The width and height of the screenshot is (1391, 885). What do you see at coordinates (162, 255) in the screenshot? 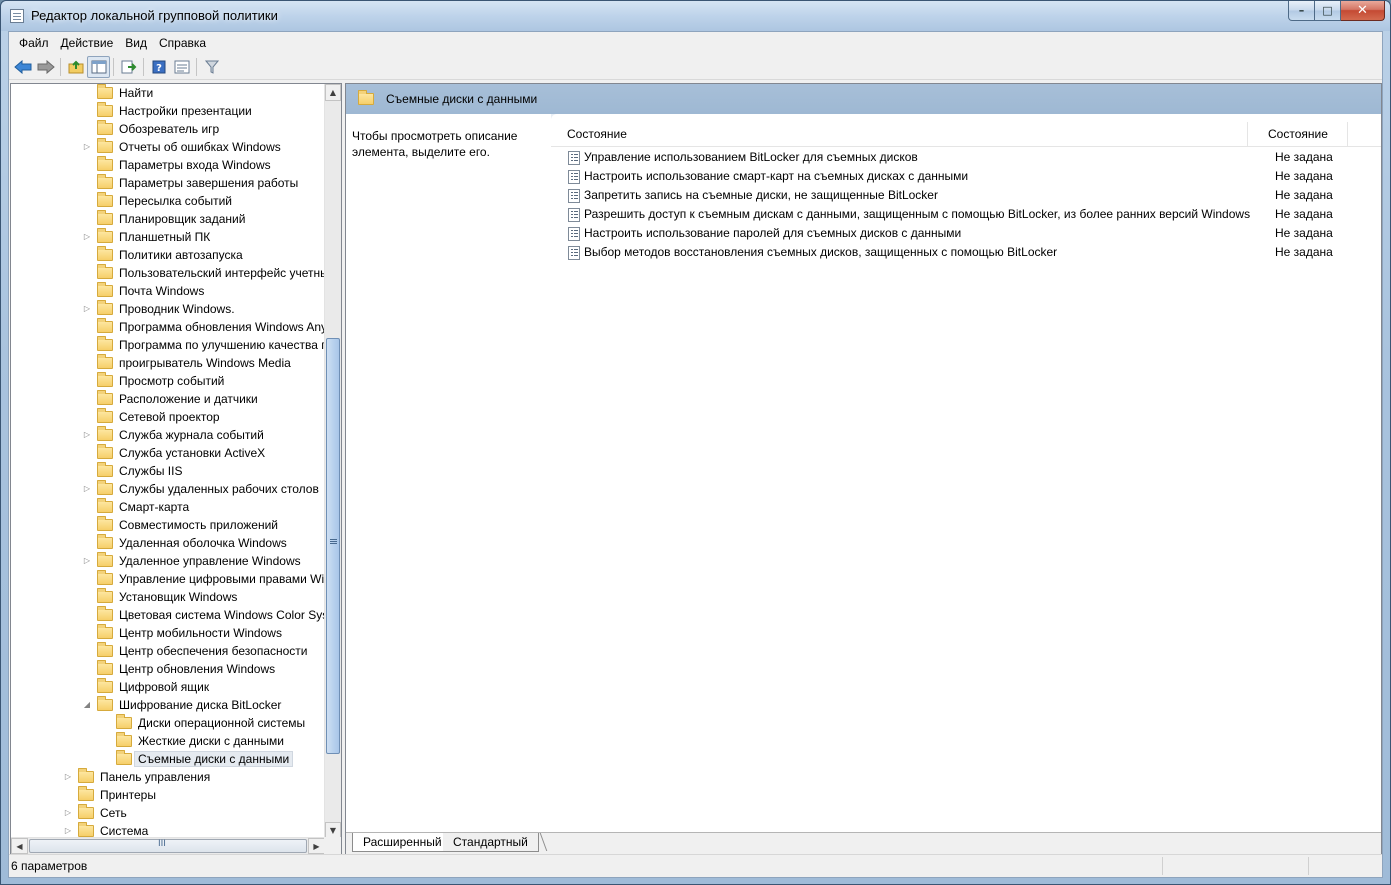
I see `tree-item: Политики автозапуска` at bounding box center [162, 255].